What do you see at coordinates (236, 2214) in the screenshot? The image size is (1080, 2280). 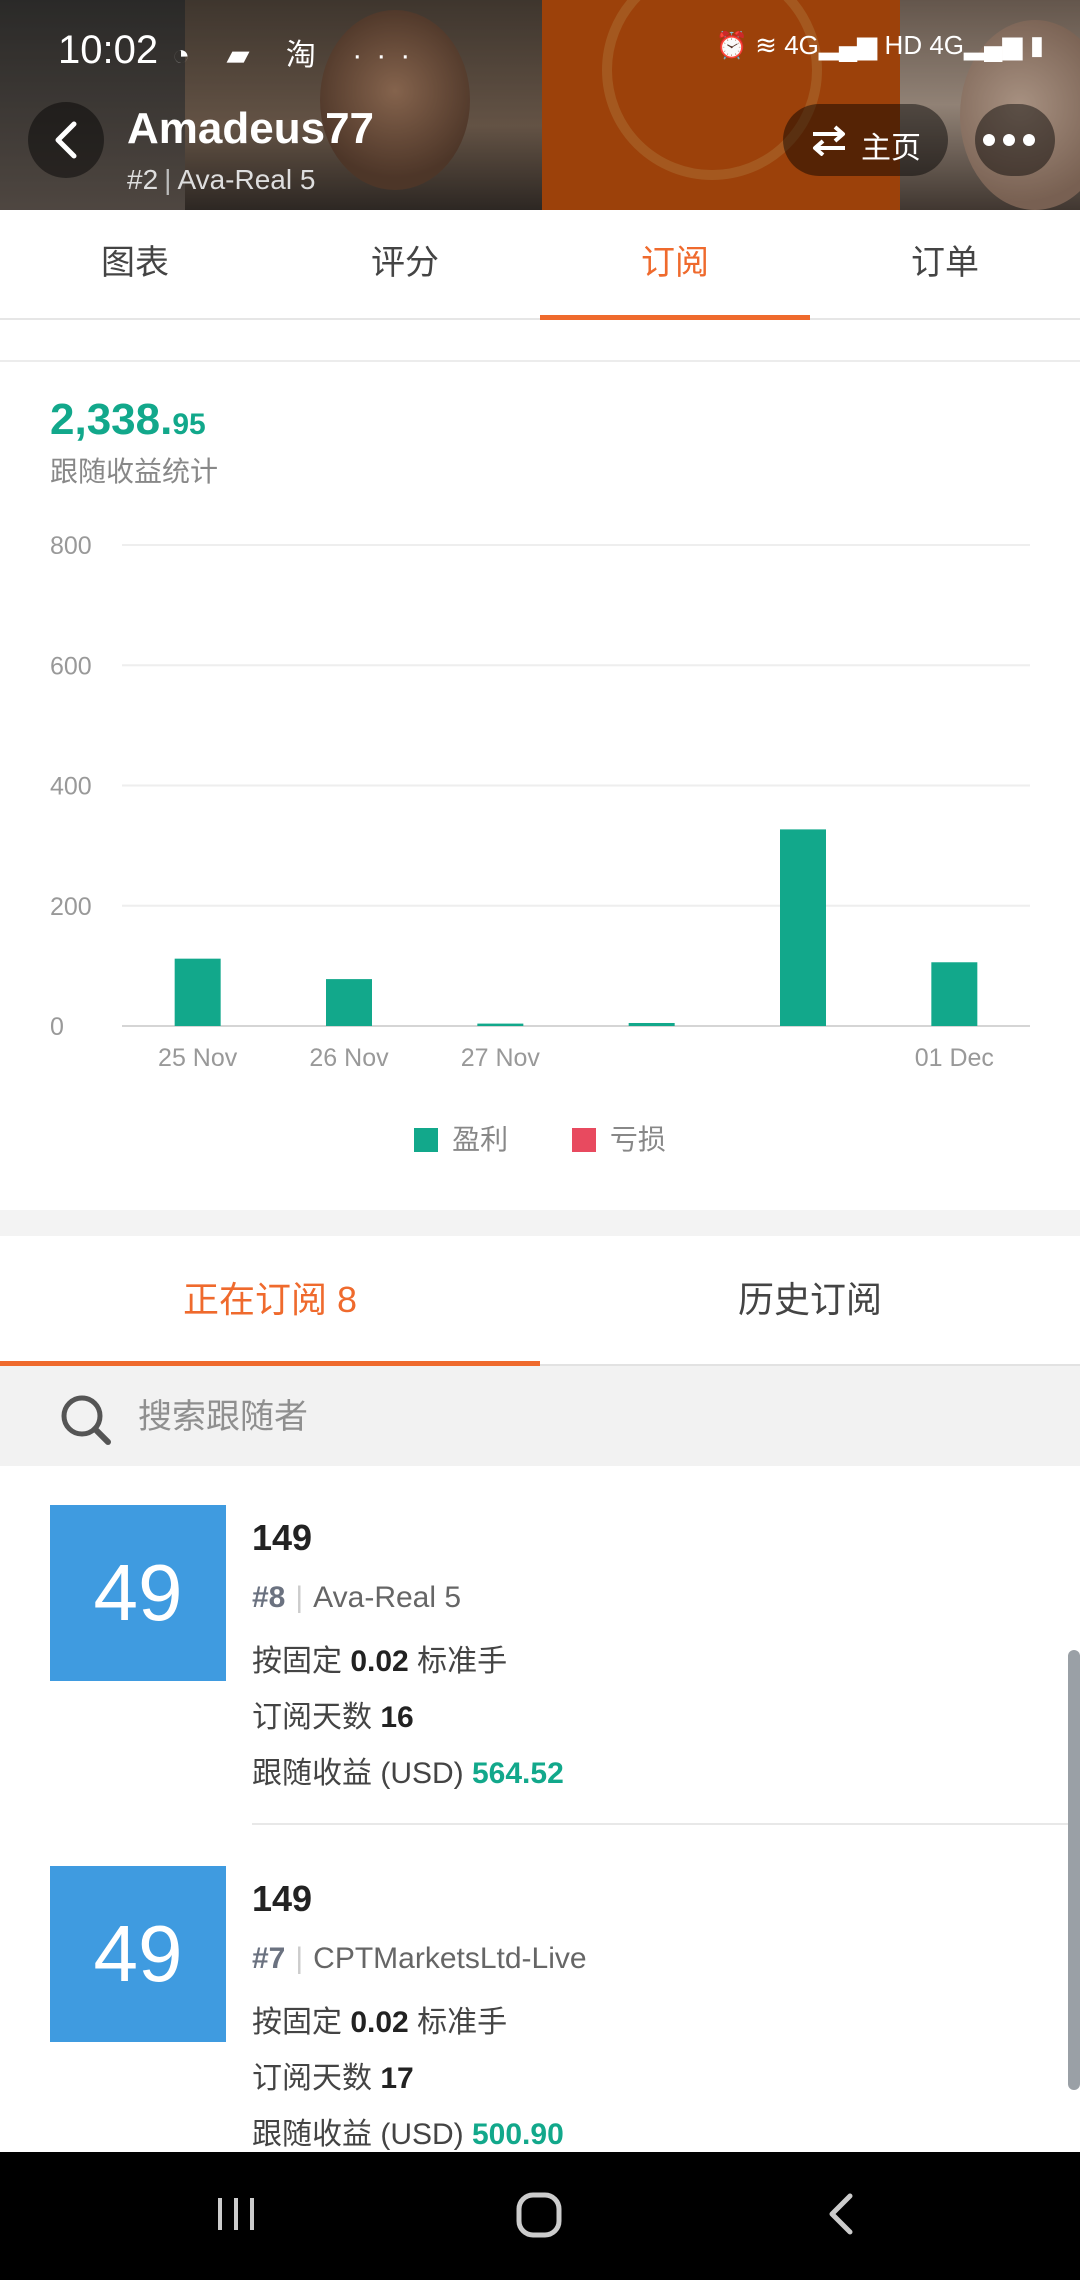 I see `recent-apps-icon` at bounding box center [236, 2214].